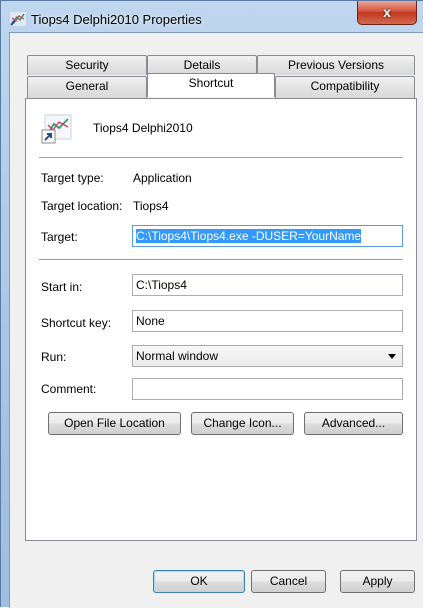 Image resolution: width=423 pixels, height=608 pixels. What do you see at coordinates (59, 237) in the screenshot?
I see `target-label: Target:` at bounding box center [59, 237].